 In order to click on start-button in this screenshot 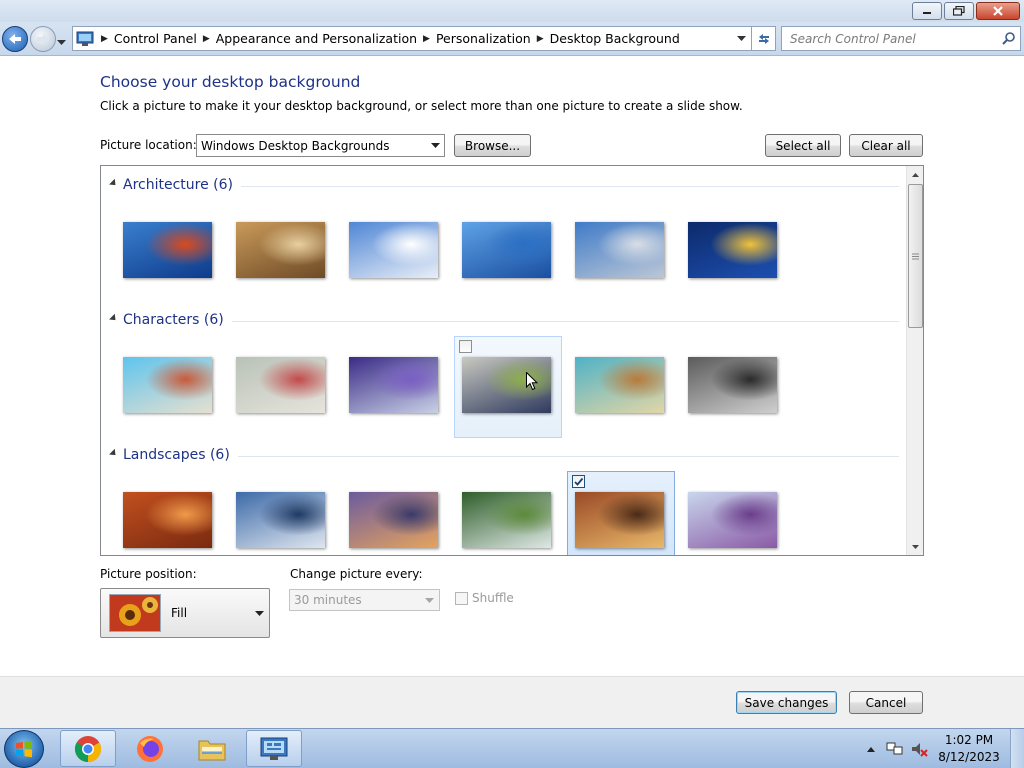, I will do `click(24, 749)`.